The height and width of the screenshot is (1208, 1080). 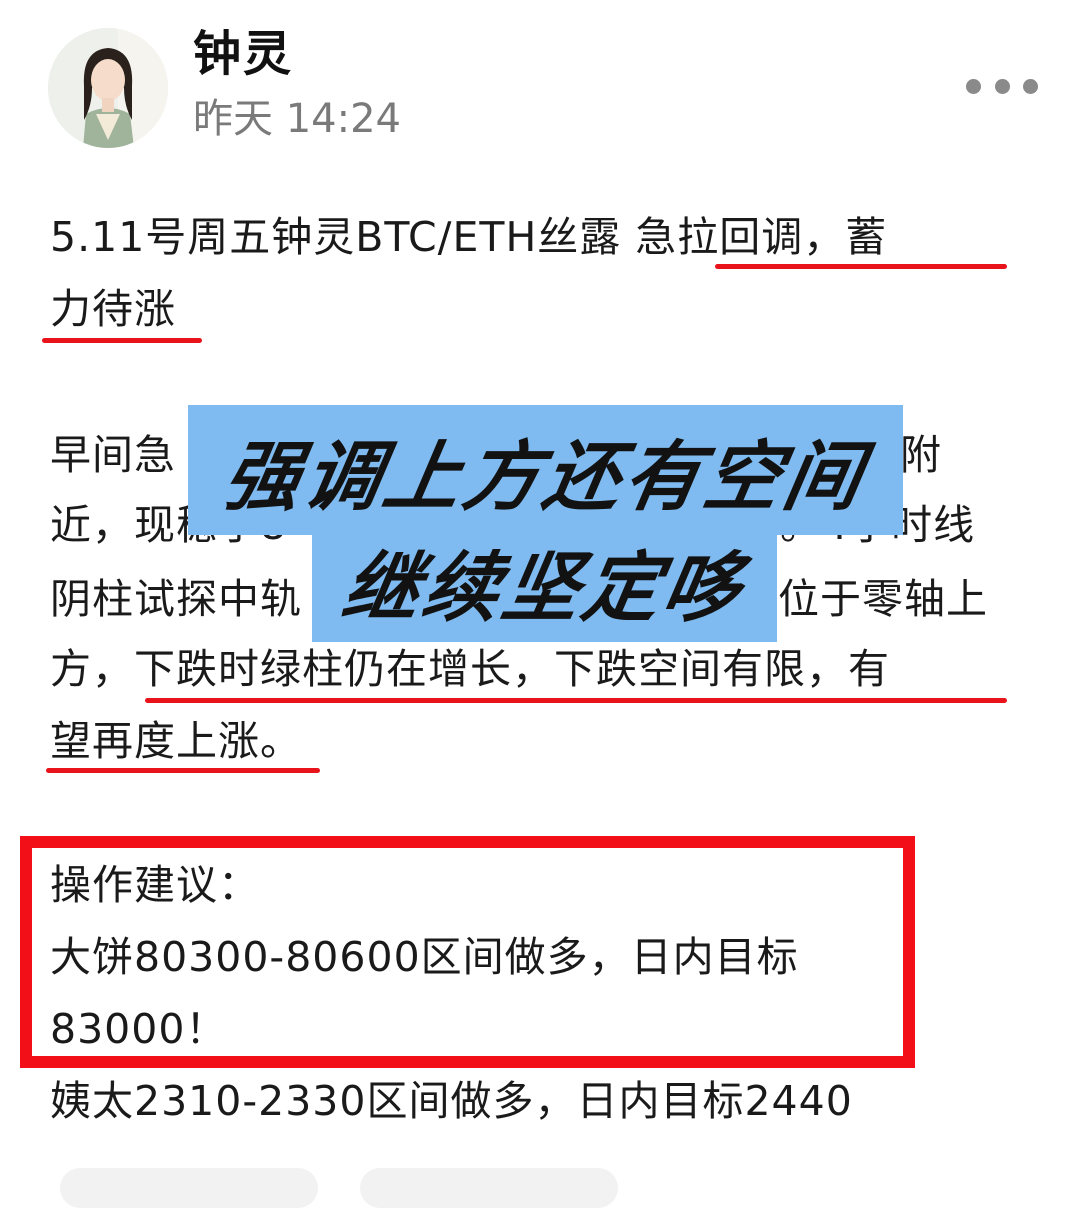 What do you see at coordinates (155, 885) in the screenshot?
I see `advice-title: 操作建议：` at bounding box center [155, 885].